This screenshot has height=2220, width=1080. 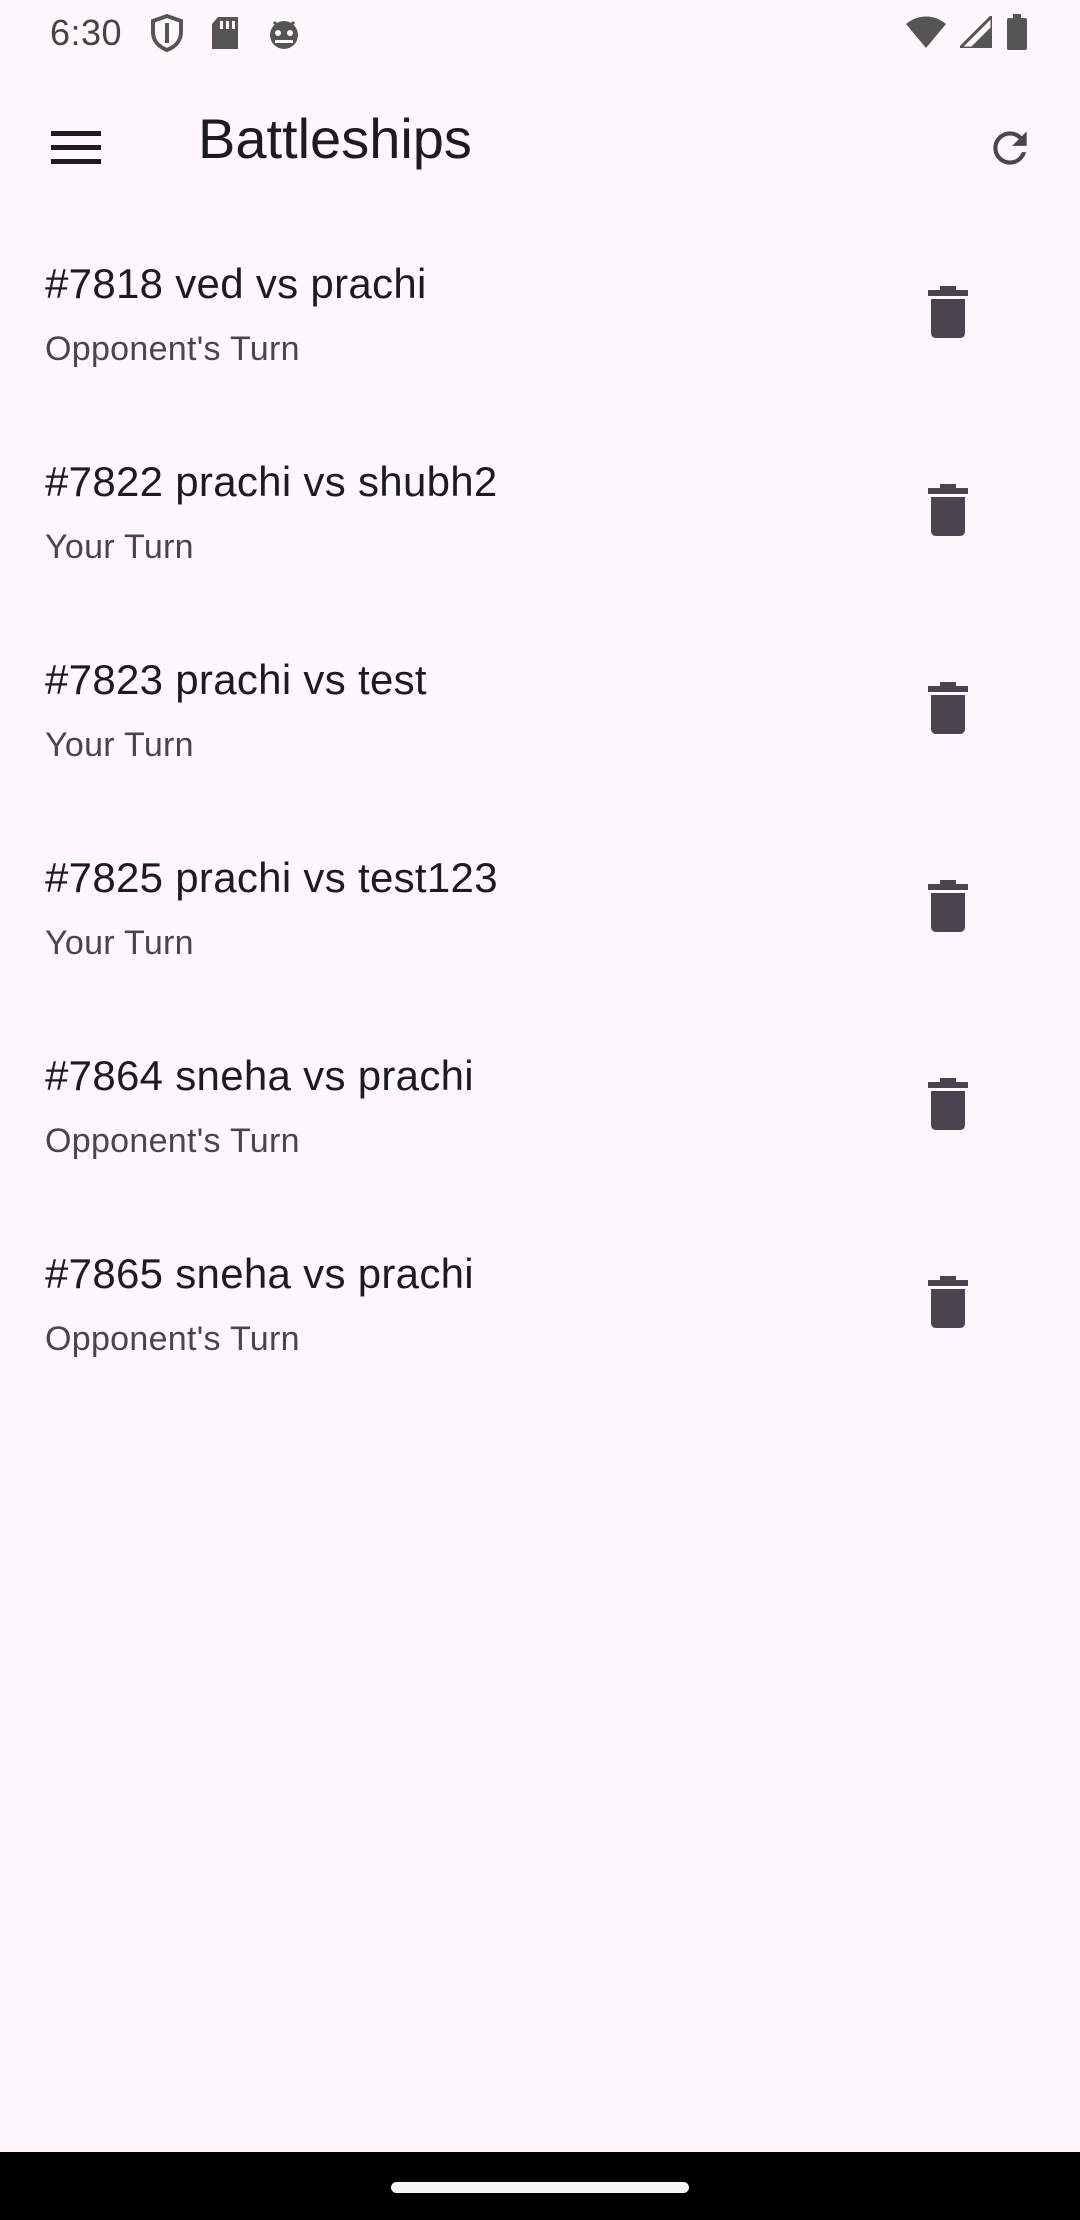 I want to click on sd-card-icon, so click(x=225, y=35).